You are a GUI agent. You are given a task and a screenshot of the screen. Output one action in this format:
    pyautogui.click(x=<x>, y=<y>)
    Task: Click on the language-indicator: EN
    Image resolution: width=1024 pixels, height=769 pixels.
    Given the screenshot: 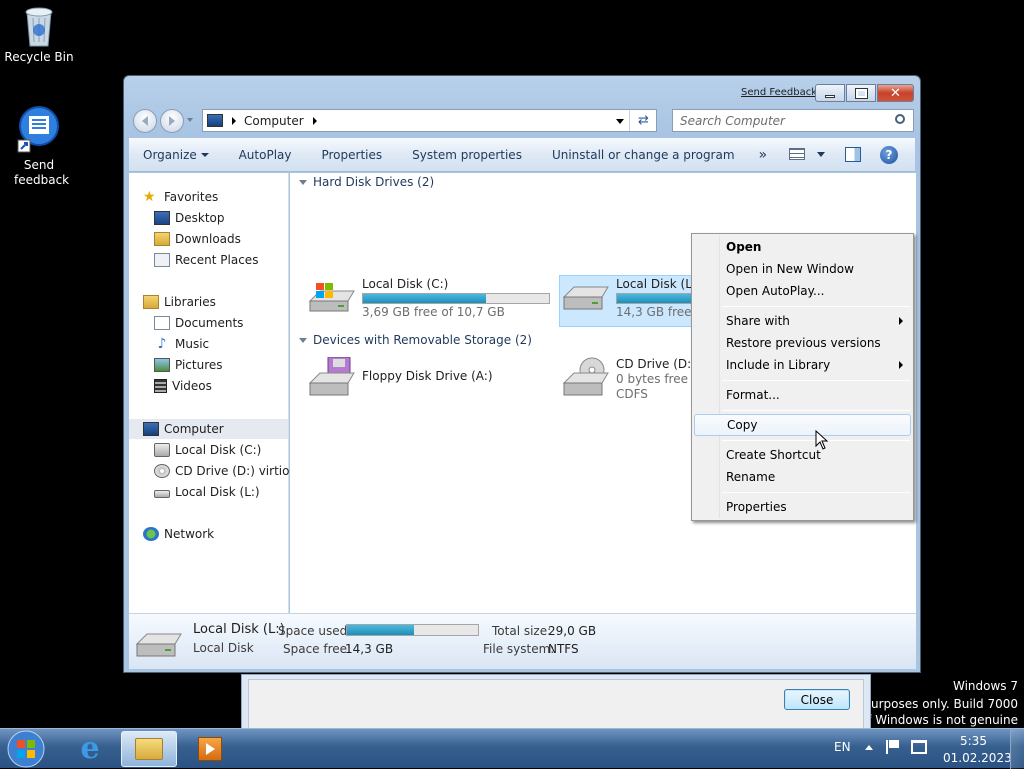 What is the action you would take?
    pyautogui.click(x=842, y=747)
    